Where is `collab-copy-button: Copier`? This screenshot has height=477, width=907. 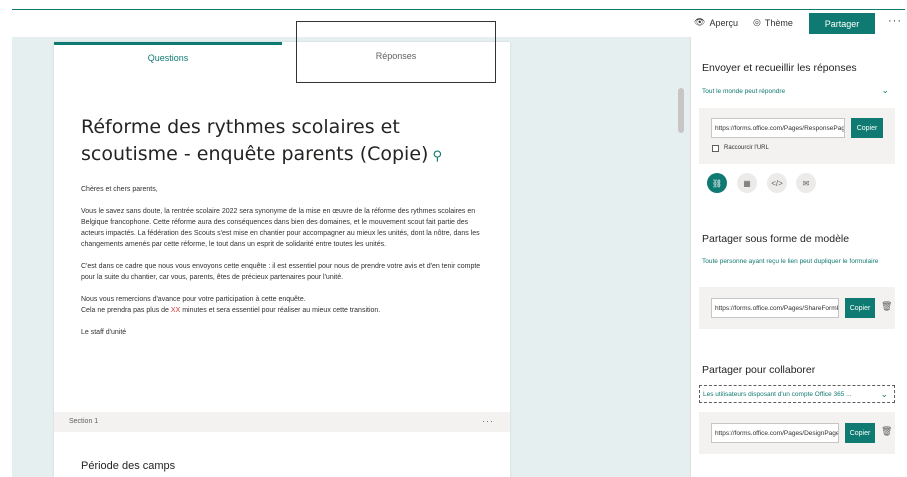 collab-copy-button: Copier is located at coordinates (860, 433).